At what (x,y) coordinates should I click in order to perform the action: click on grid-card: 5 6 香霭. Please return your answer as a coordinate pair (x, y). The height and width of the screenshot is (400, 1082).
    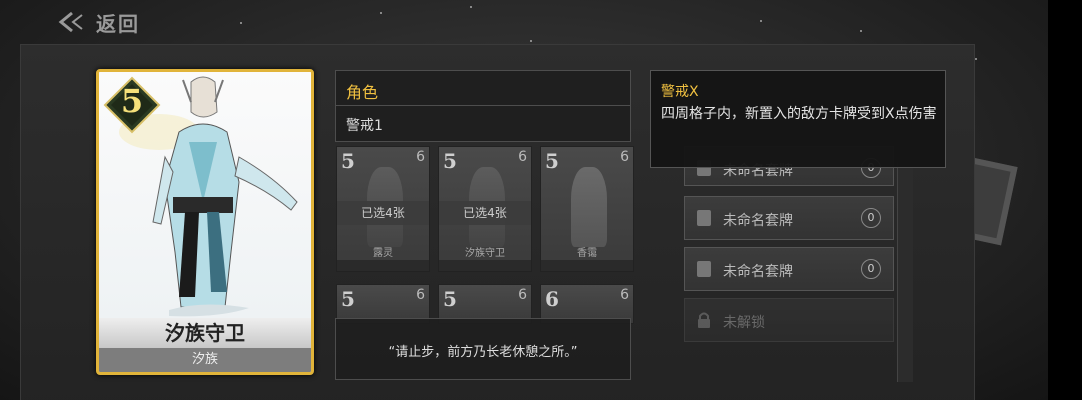
    Looking at the image, I should click on (587, 209).